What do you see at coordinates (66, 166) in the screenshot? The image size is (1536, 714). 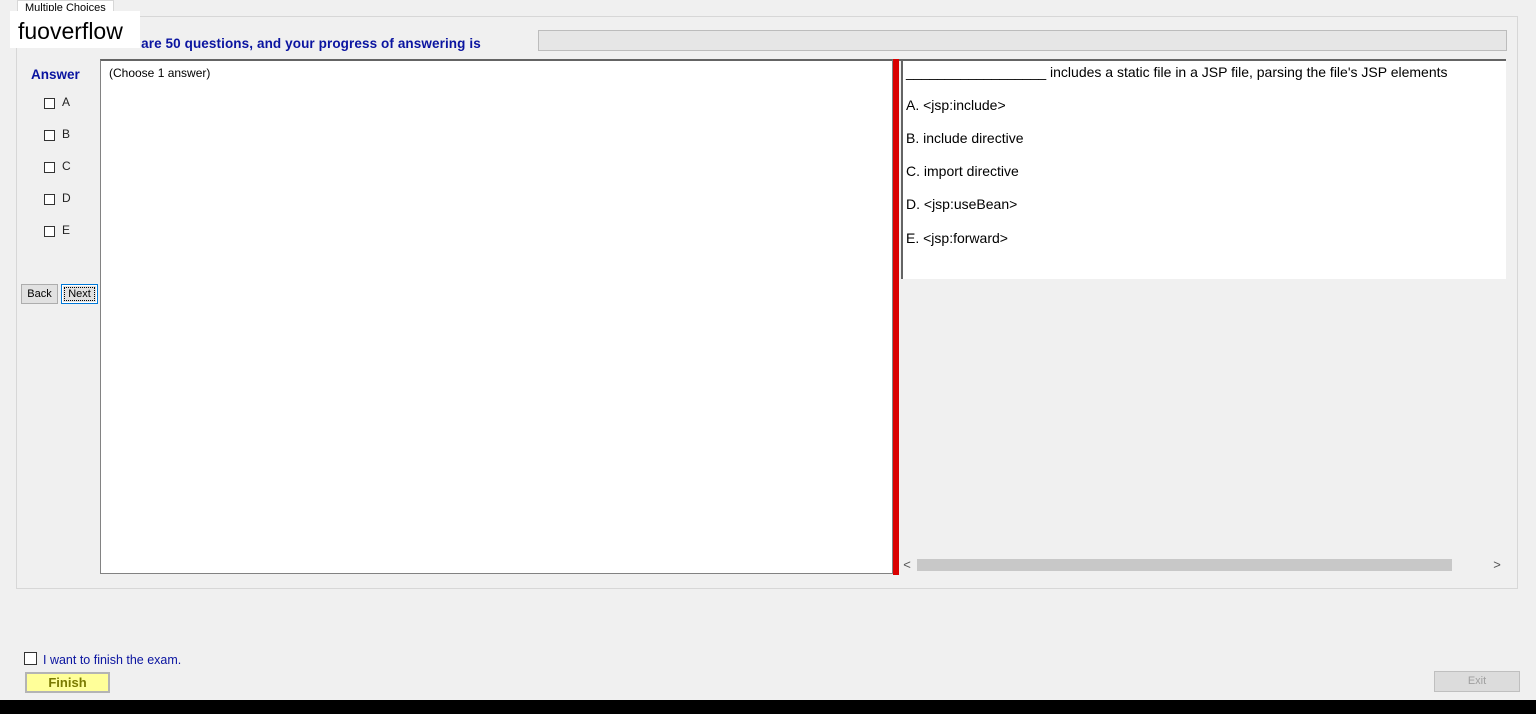 I see `answer-option-label: C` at bounding box center [66, 166].